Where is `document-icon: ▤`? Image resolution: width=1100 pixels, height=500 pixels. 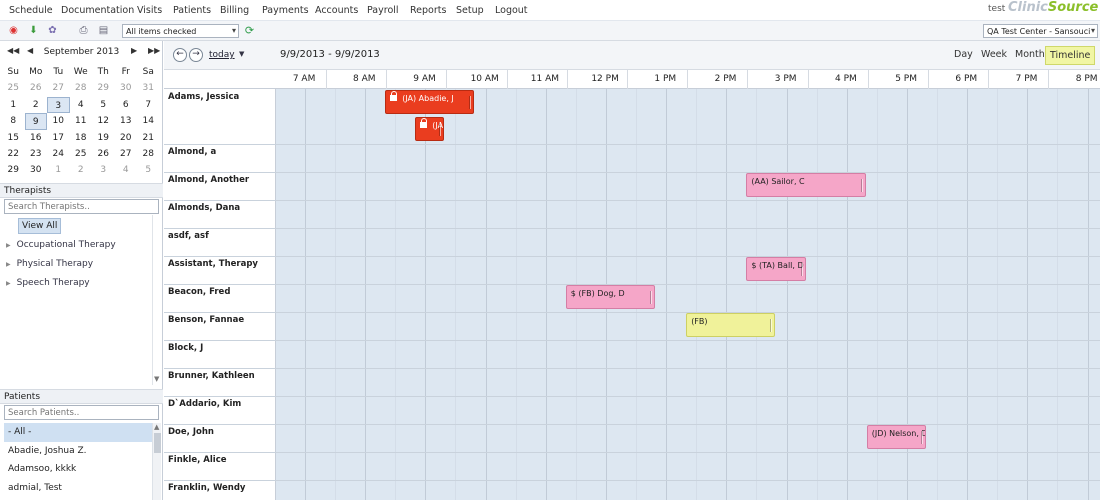 document-icon: ▤ is located at coordinates (103, 30).